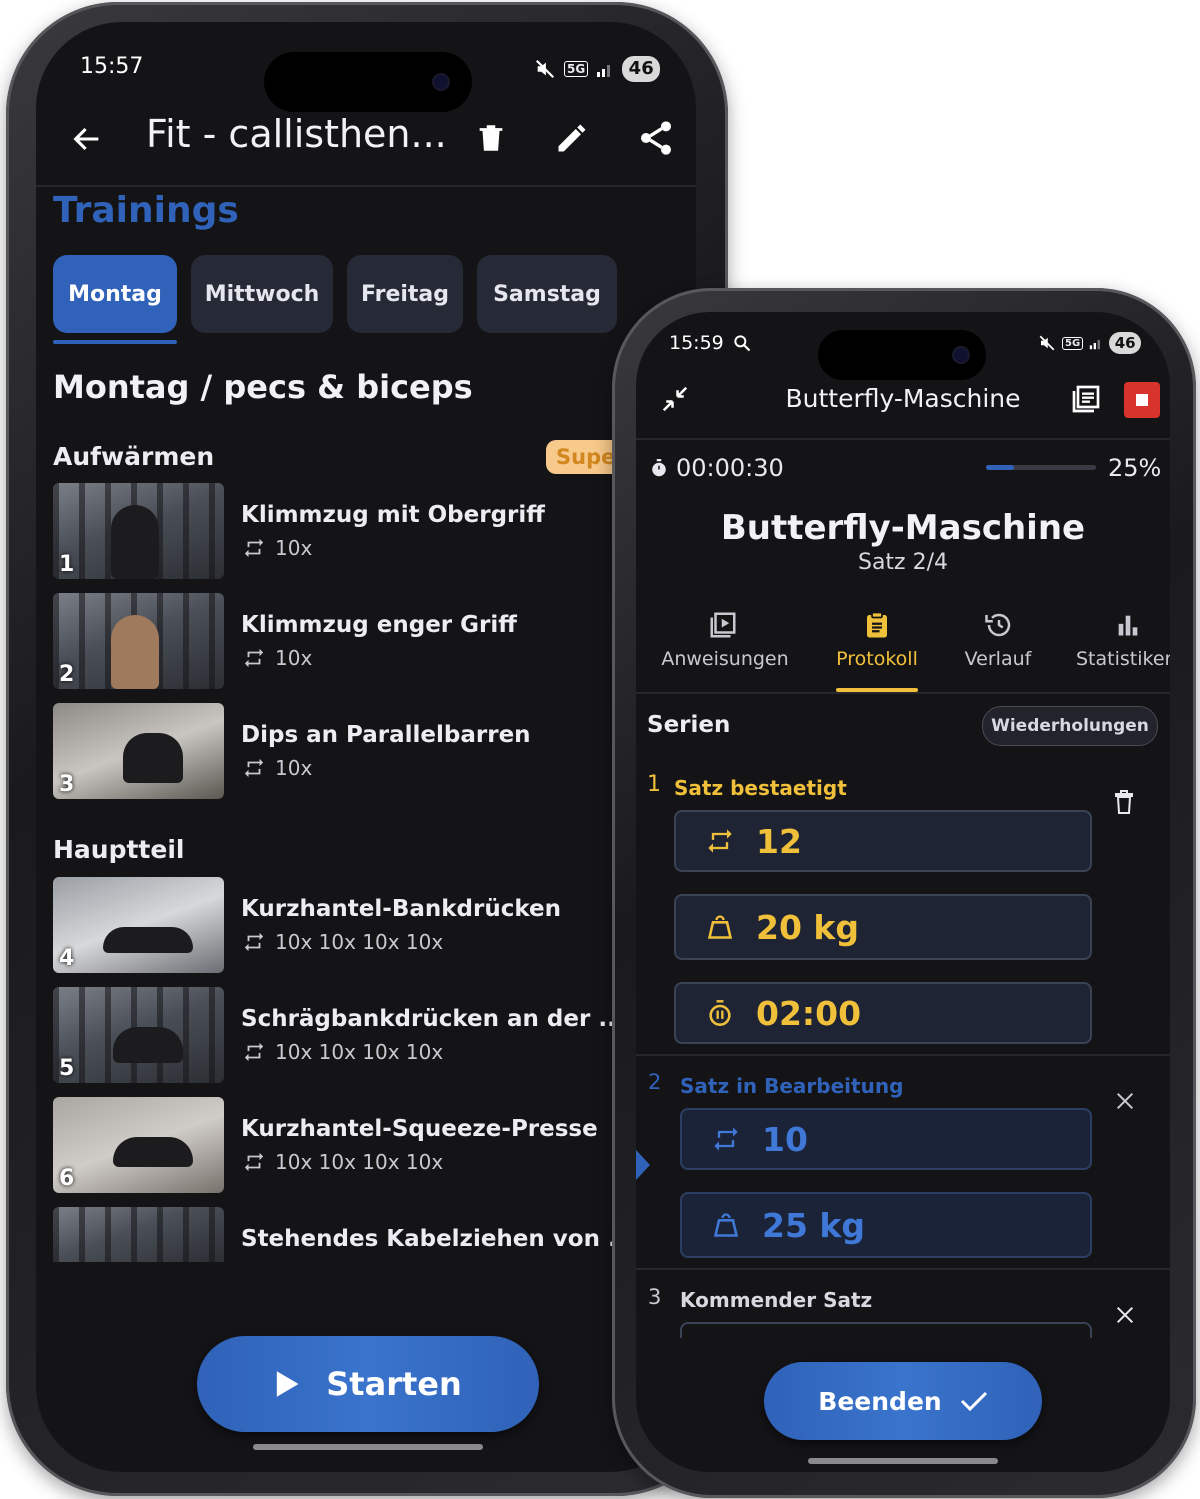 The width and height of the screenshot is (1200, 1499). I want to click on tab-verlauf: Verlauf, so click(998, 659).